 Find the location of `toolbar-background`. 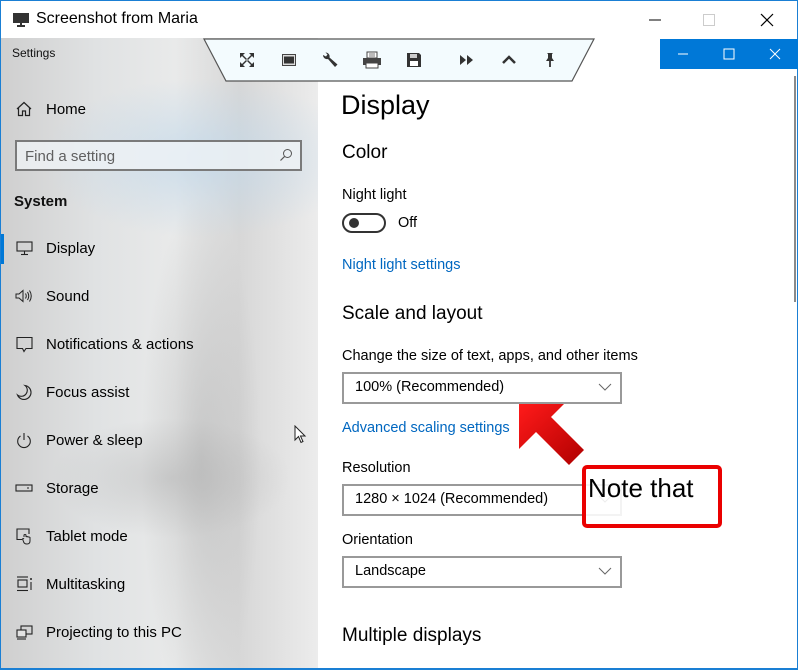

toolbar-background is located at coordinates (399, 60).